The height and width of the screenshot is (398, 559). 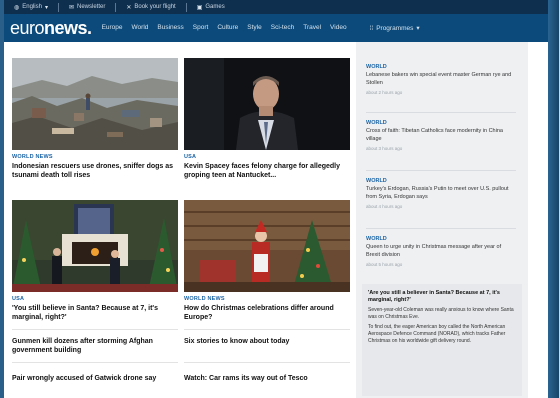 I want to click on nav-travel: Travel, so click(x=312, y=28).